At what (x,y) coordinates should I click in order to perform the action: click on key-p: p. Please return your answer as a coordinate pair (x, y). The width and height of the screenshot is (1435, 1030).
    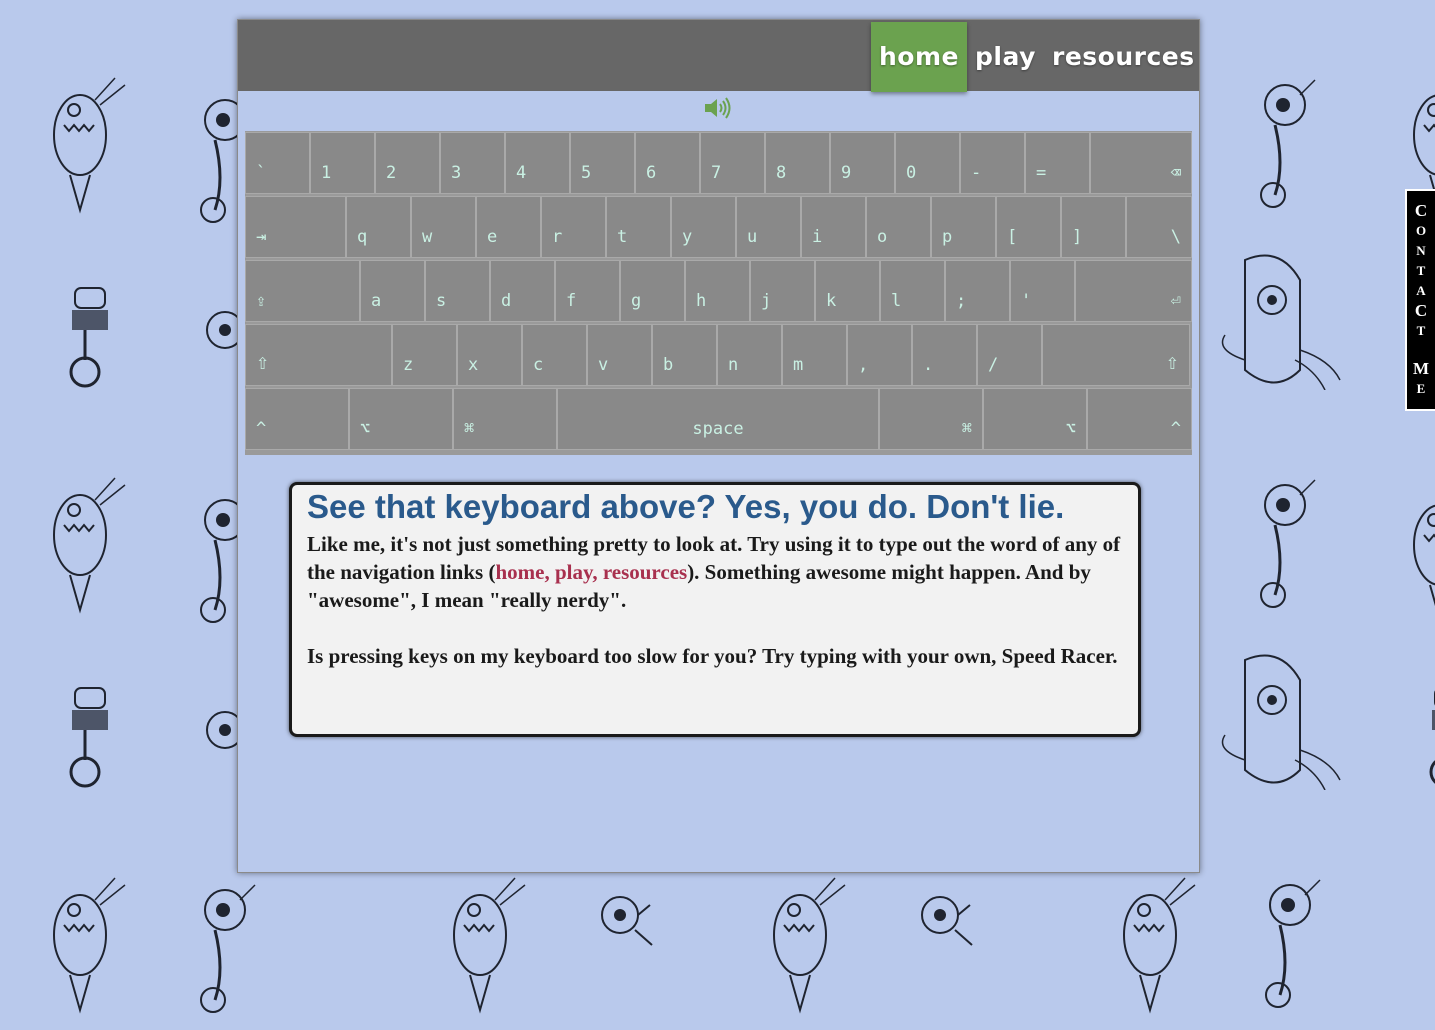
    Looking at the image, I should click on (963, 227).